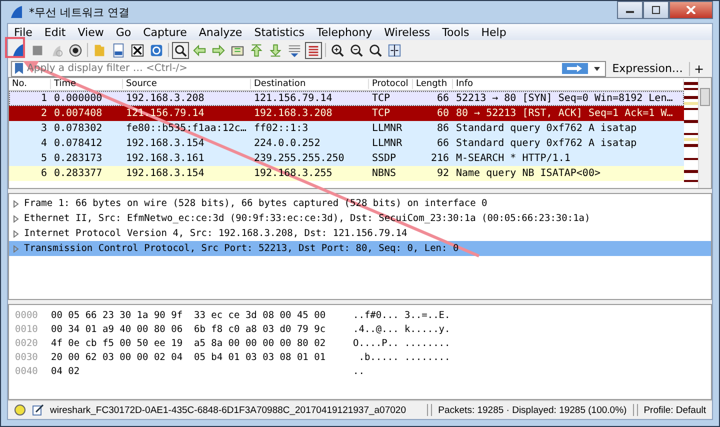 The height and width of the screenshot is (427, 720). Describe the element at coordinates (218, 50) in the screenshot. I see `forward-arrow-icon` at that location.